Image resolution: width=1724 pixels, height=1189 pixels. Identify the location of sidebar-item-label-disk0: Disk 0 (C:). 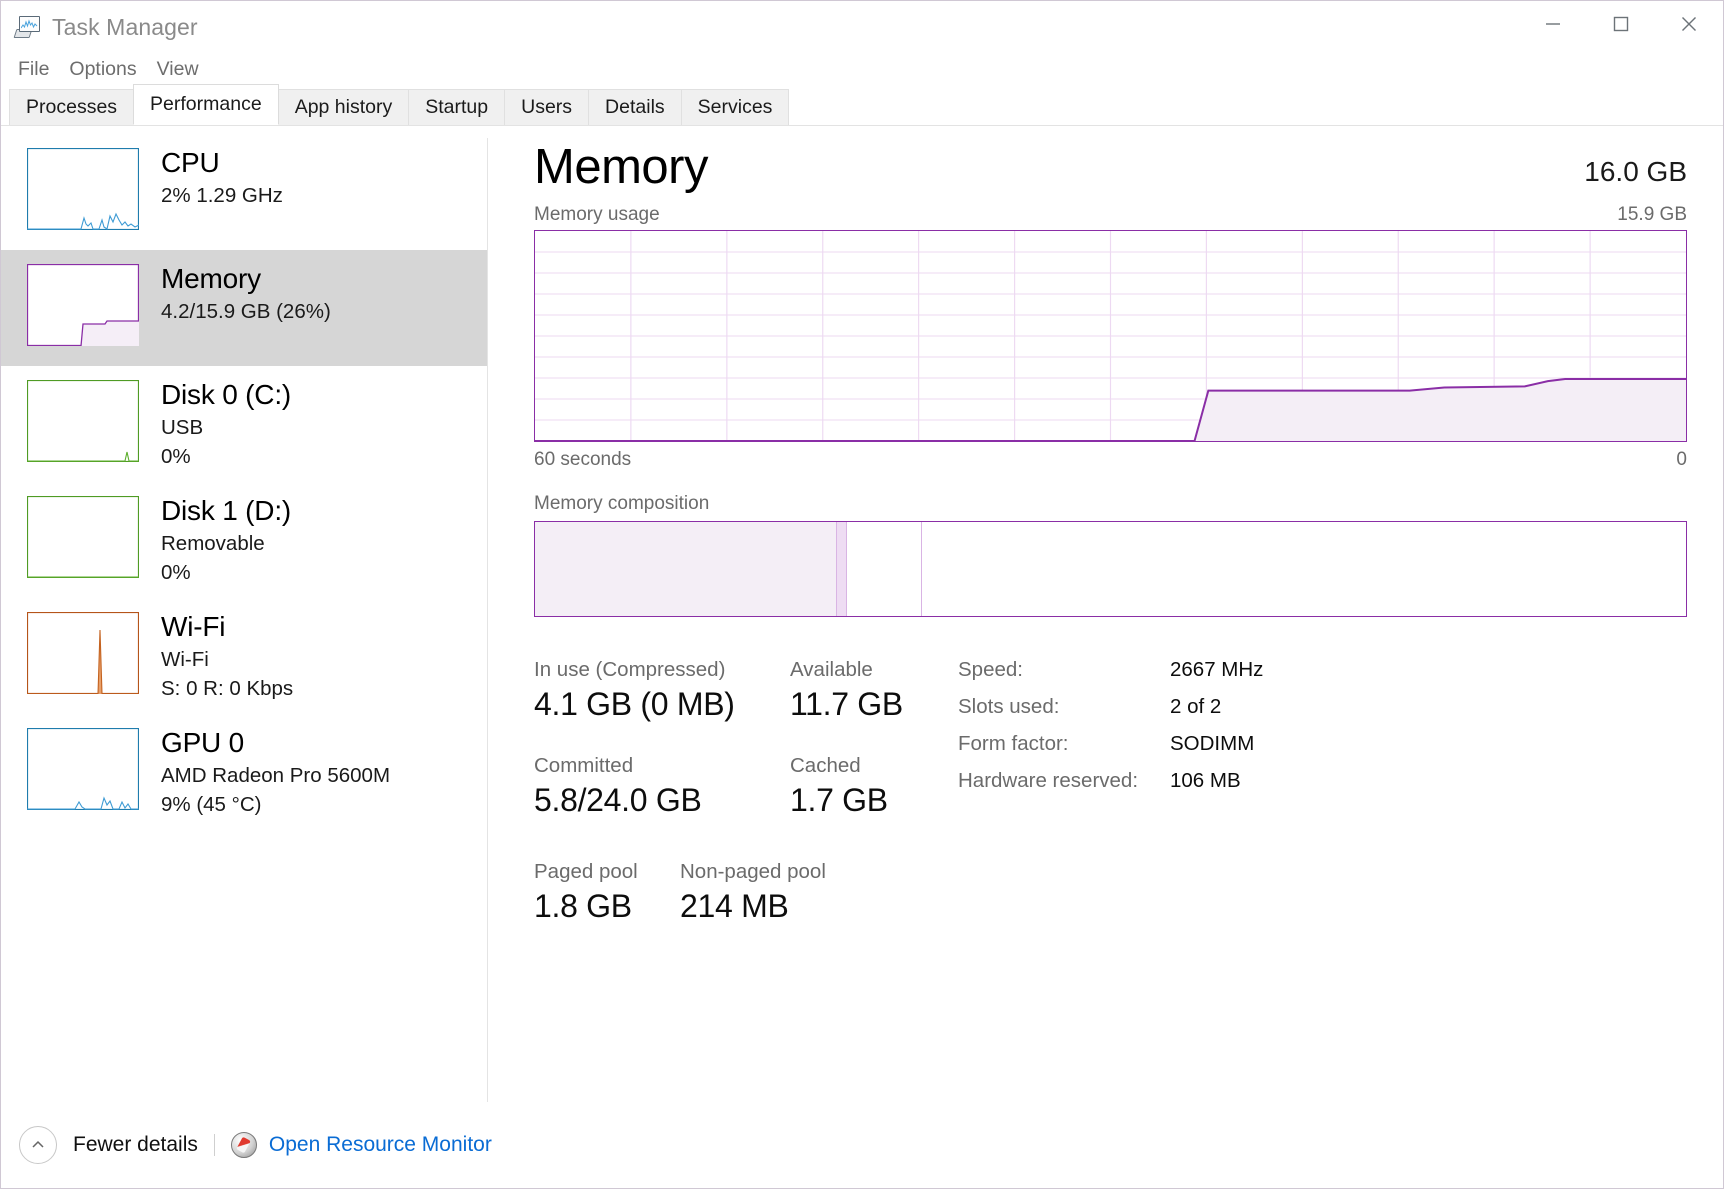
(226, 394).